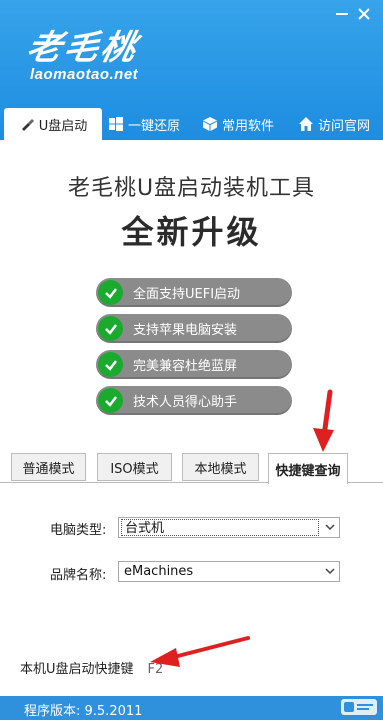 The width and height of the screenshot is (383, 720). I want to click on nav-label: U盘启动, so click(63, 126).